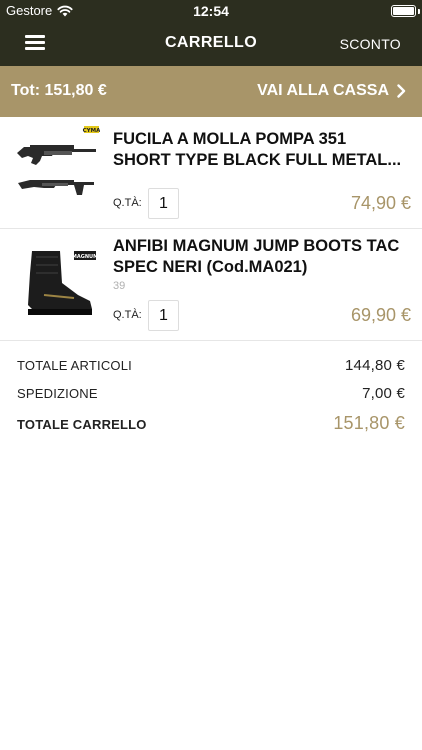  Describe the element at coordinates (59, 90) in the screenshot. I see `checkout-total: Tot: 151,80 €` at that location.